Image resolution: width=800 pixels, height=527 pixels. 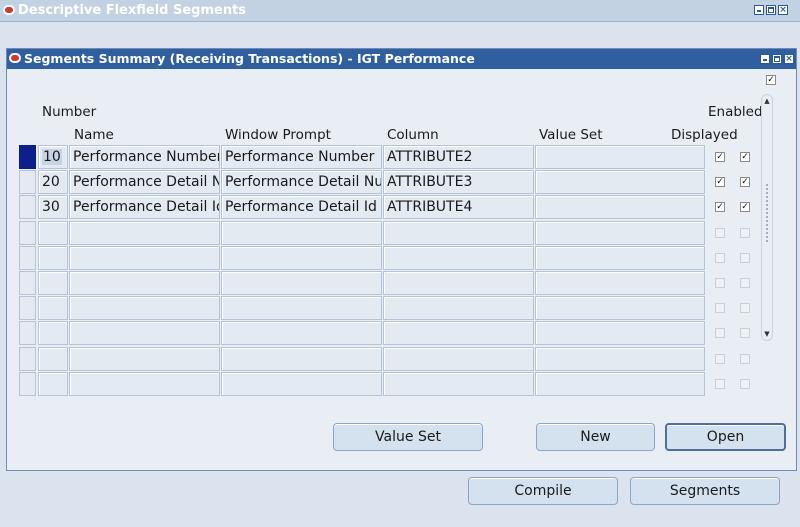 I want to click on cell-number: 20, so click(x=53, y=182).